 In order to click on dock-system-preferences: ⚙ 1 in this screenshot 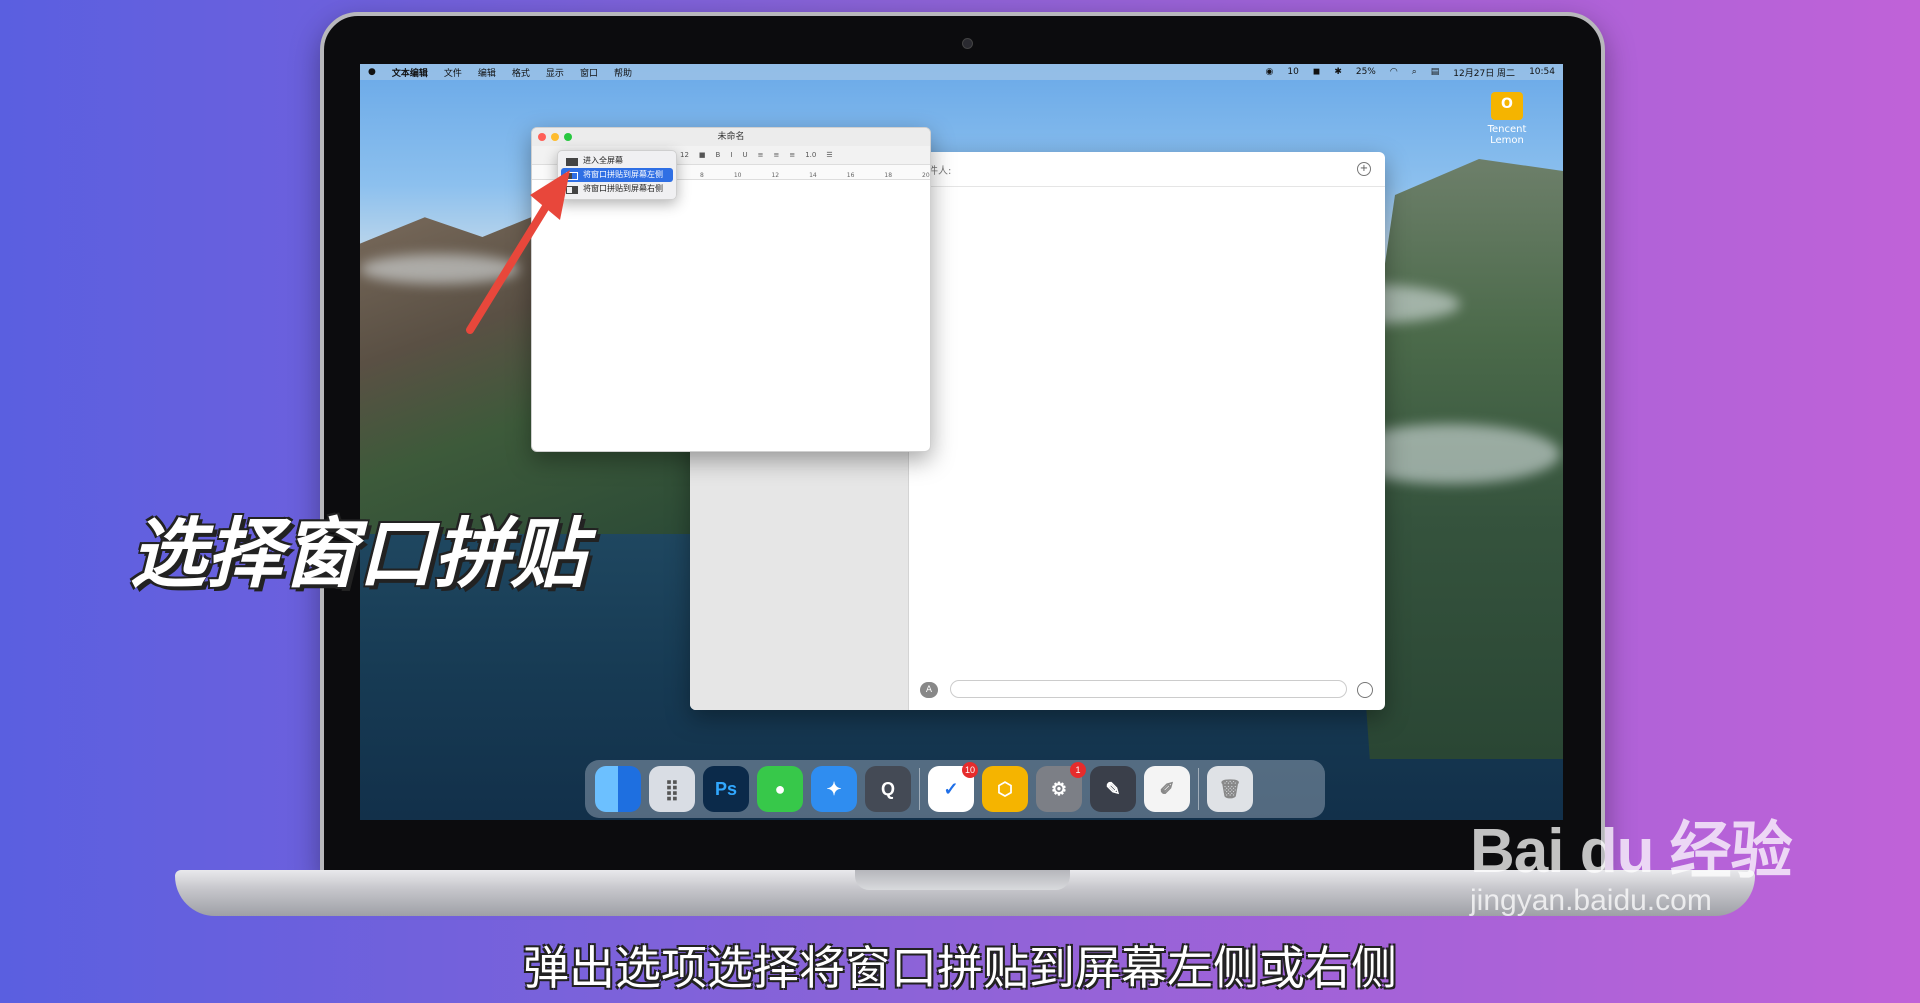, I will do `click(1061, 787)`.